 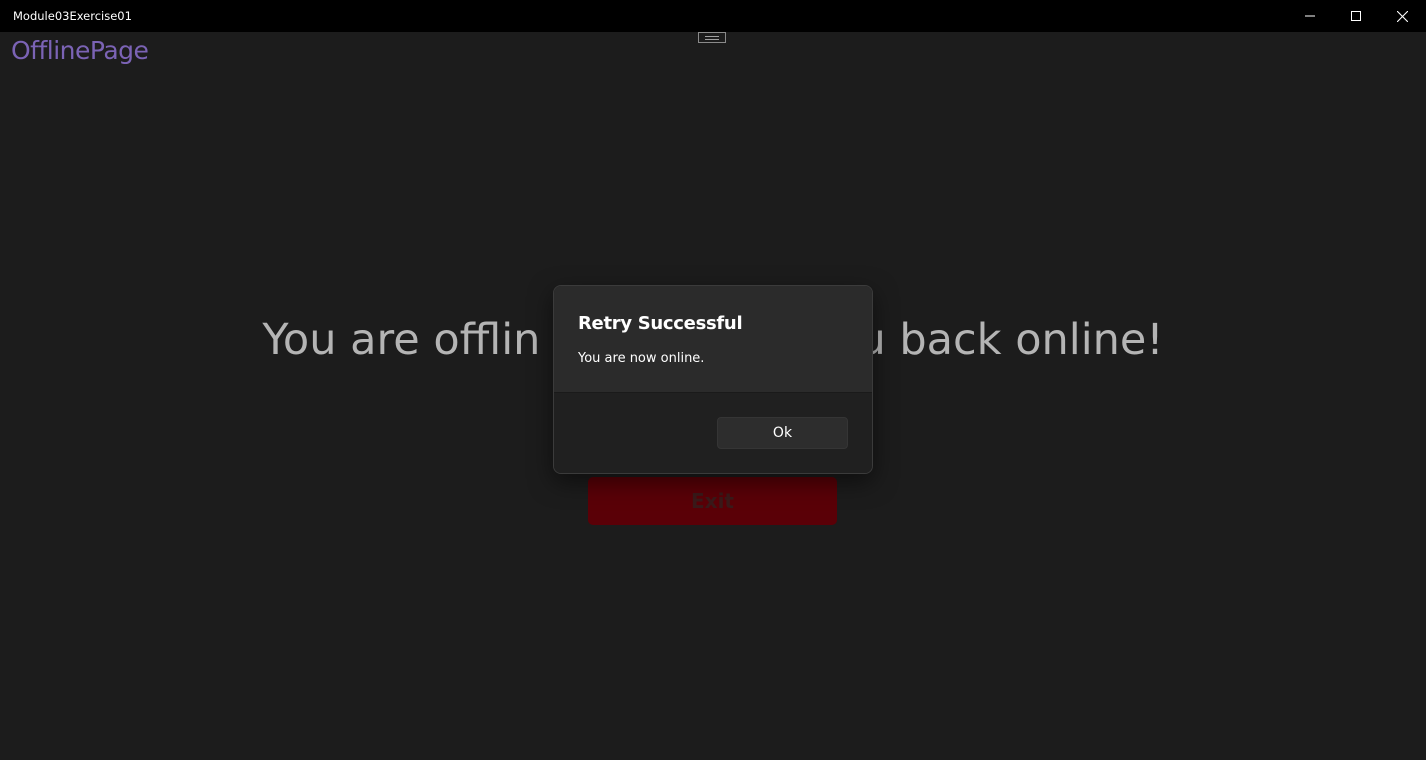 I want to click on ok-button: Ok, so click(x=782, y=433).